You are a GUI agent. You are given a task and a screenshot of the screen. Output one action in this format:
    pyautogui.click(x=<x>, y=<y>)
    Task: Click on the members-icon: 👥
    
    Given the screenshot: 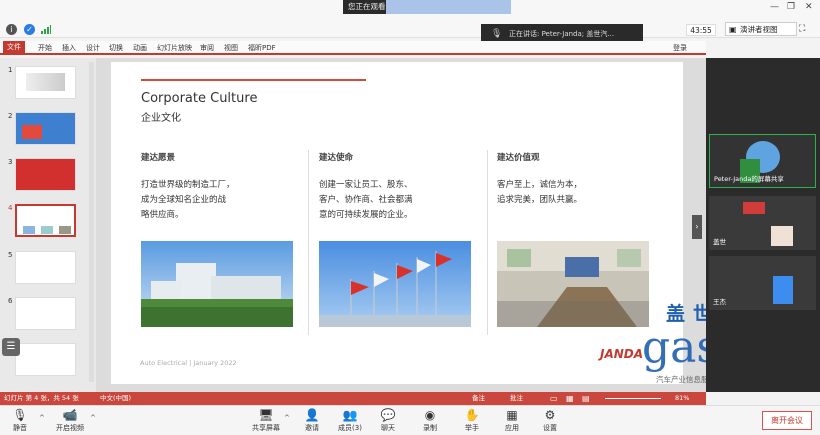 What is the action you would take?
    pyautogui.click(x=350, y=415)
    